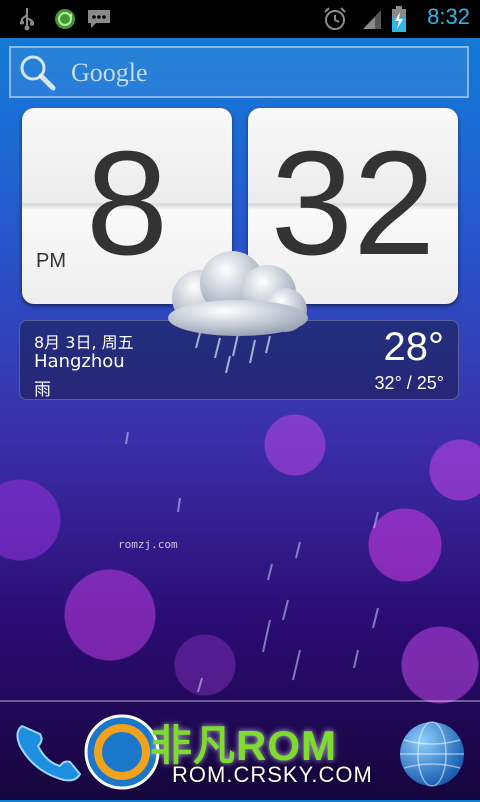 The image size is (480, 802). What do you see at coordinates (432, 756) in the screenshot?
I see `browser-globe-icon` at bounding box center [432, 756].